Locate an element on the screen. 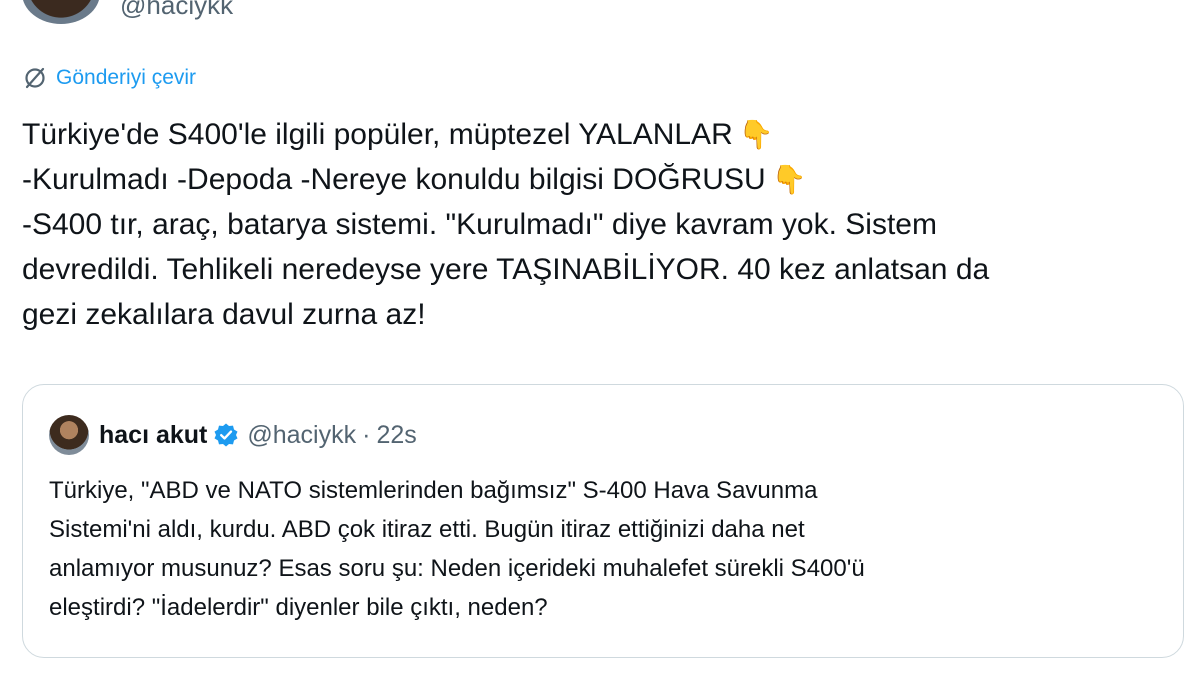 This screenshot has width=1200, height=675. author-handle: @haciykk is located at coordinates (176, 10).